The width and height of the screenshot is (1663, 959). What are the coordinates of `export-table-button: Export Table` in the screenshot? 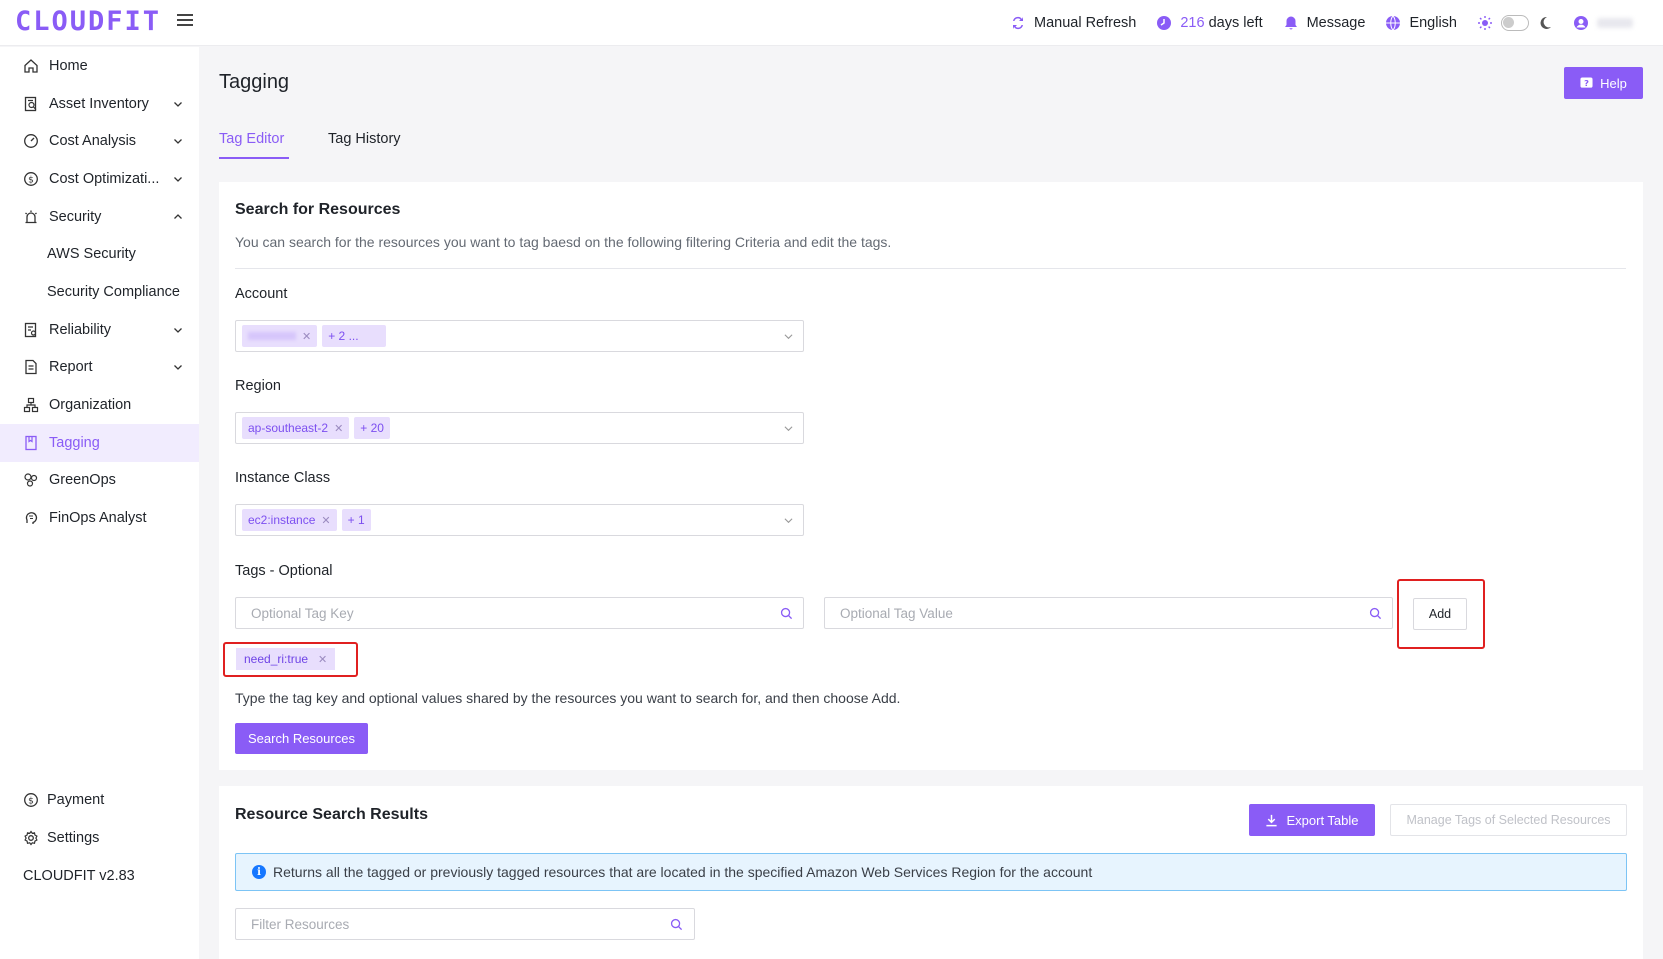 It's located at (1312, 820).